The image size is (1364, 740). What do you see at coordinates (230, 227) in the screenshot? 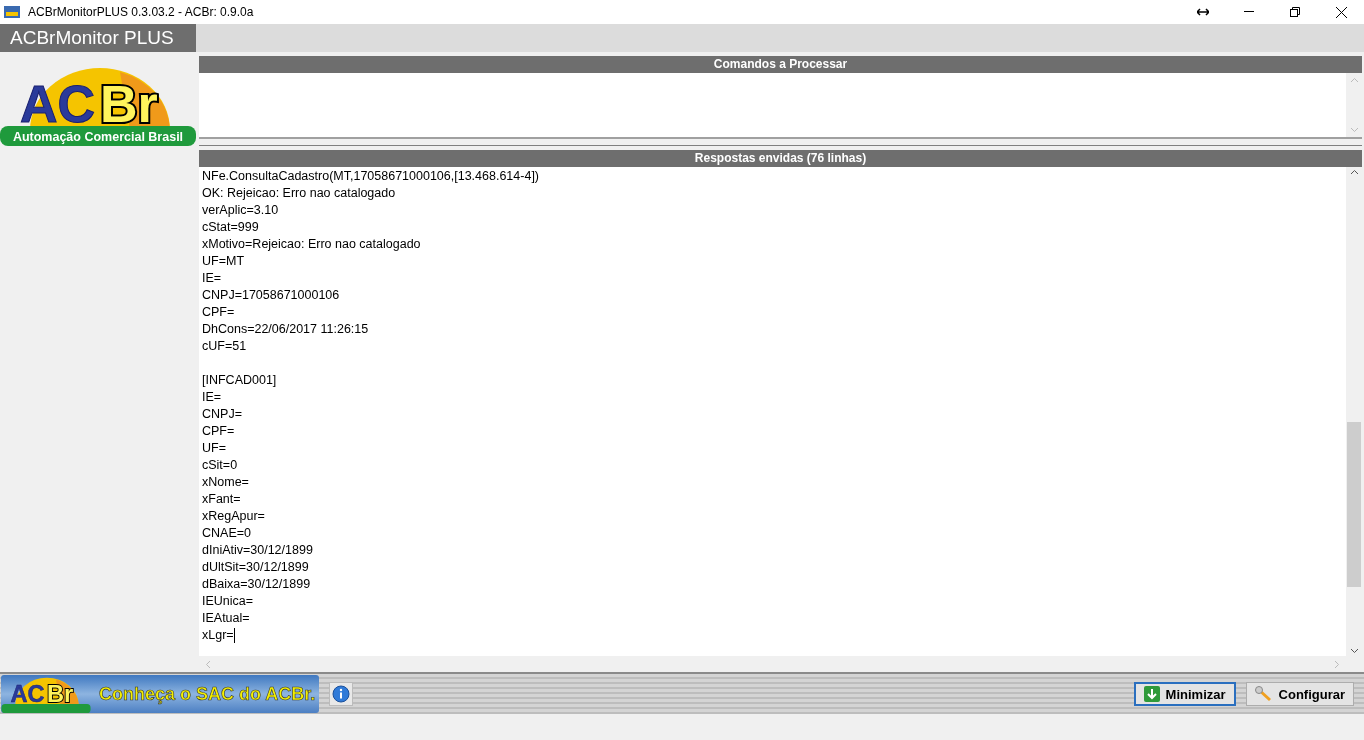
I see `response-line: cStat=999` at bounding box center [230, 227].